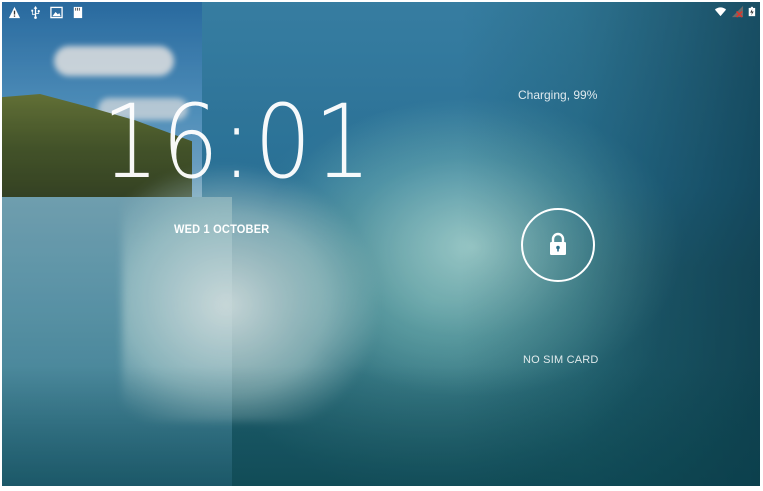  What do you see at coordinates (752, 11) in the screenshot?
I see `battery-charging-icon` at bounding box center [752, 11].